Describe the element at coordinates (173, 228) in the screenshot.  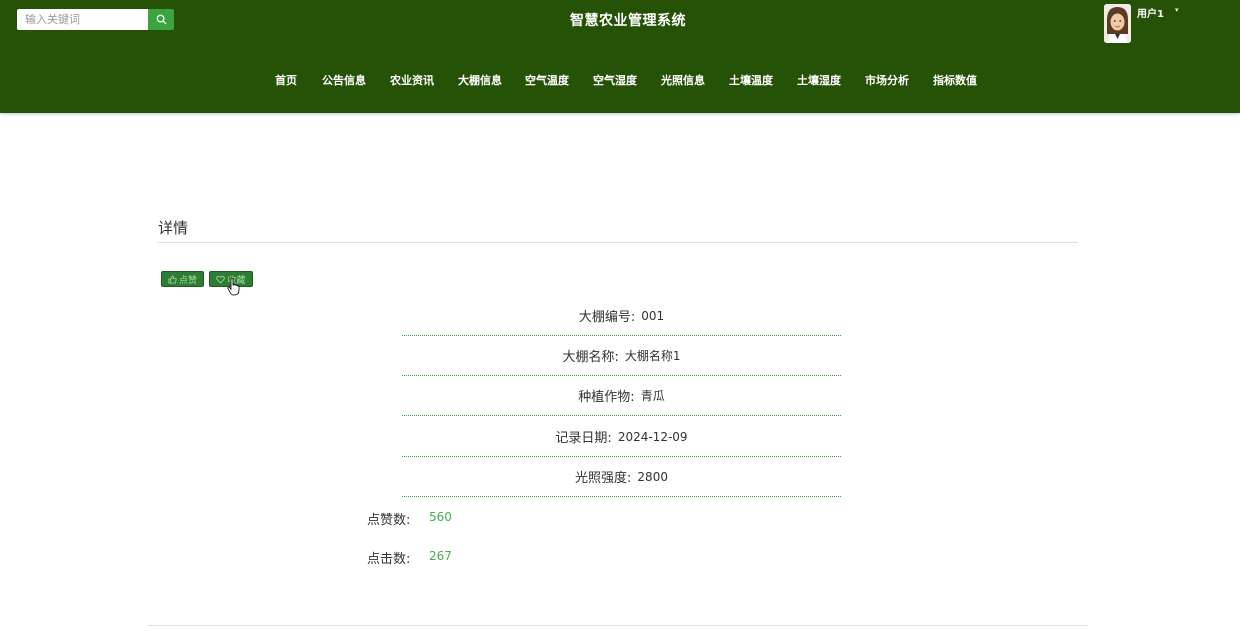
I see `page-title: 详情` at that location.